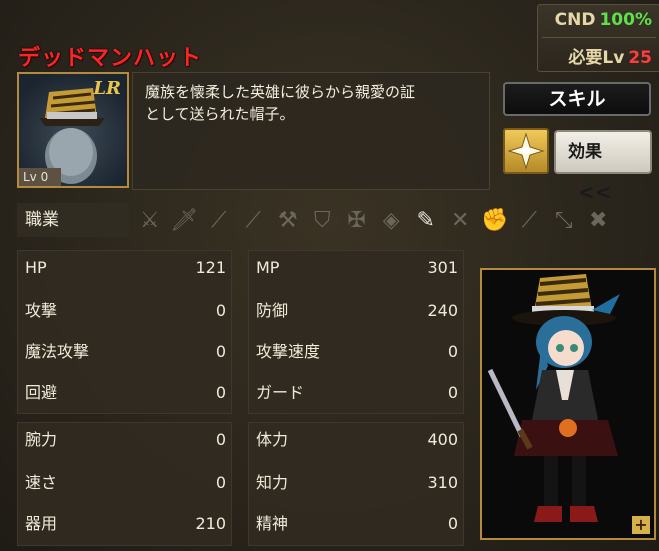 The height and width of the screenshot is (551, 659). What do you see at coordinates (311, 131) in the screenshot?
I see `item-description: 魔族を懐柔した英雄に彼らから親愛の証 として送られた帽子。` at bounding box center [311, 131].